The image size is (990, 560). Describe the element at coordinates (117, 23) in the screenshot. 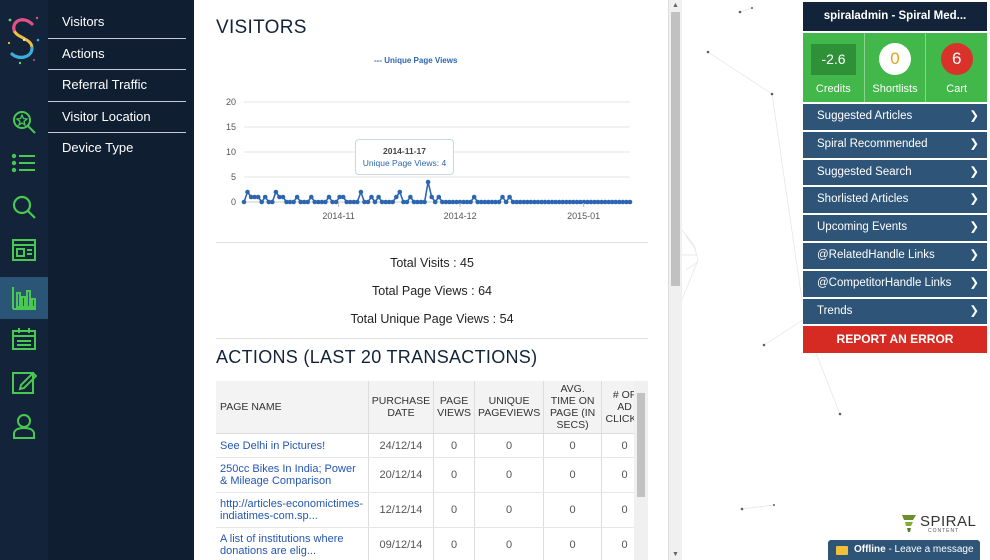

I see `submenu-item-visitors: Visitors` at that location.